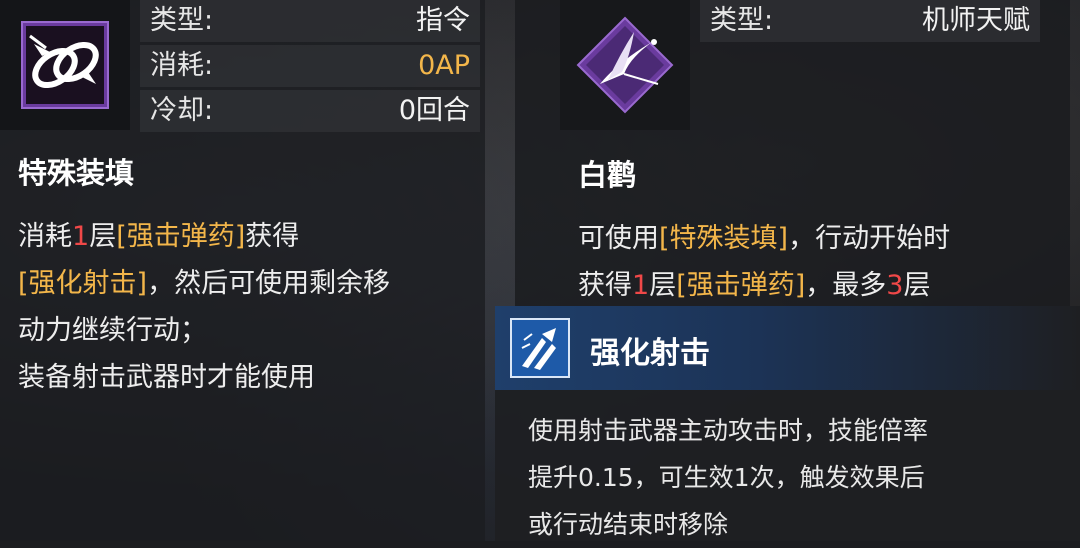 The image size is (1080, 548). Describe the element at coordinates (182, 110) in the screenshot. I see `stat-key: 冷却:` at that location.